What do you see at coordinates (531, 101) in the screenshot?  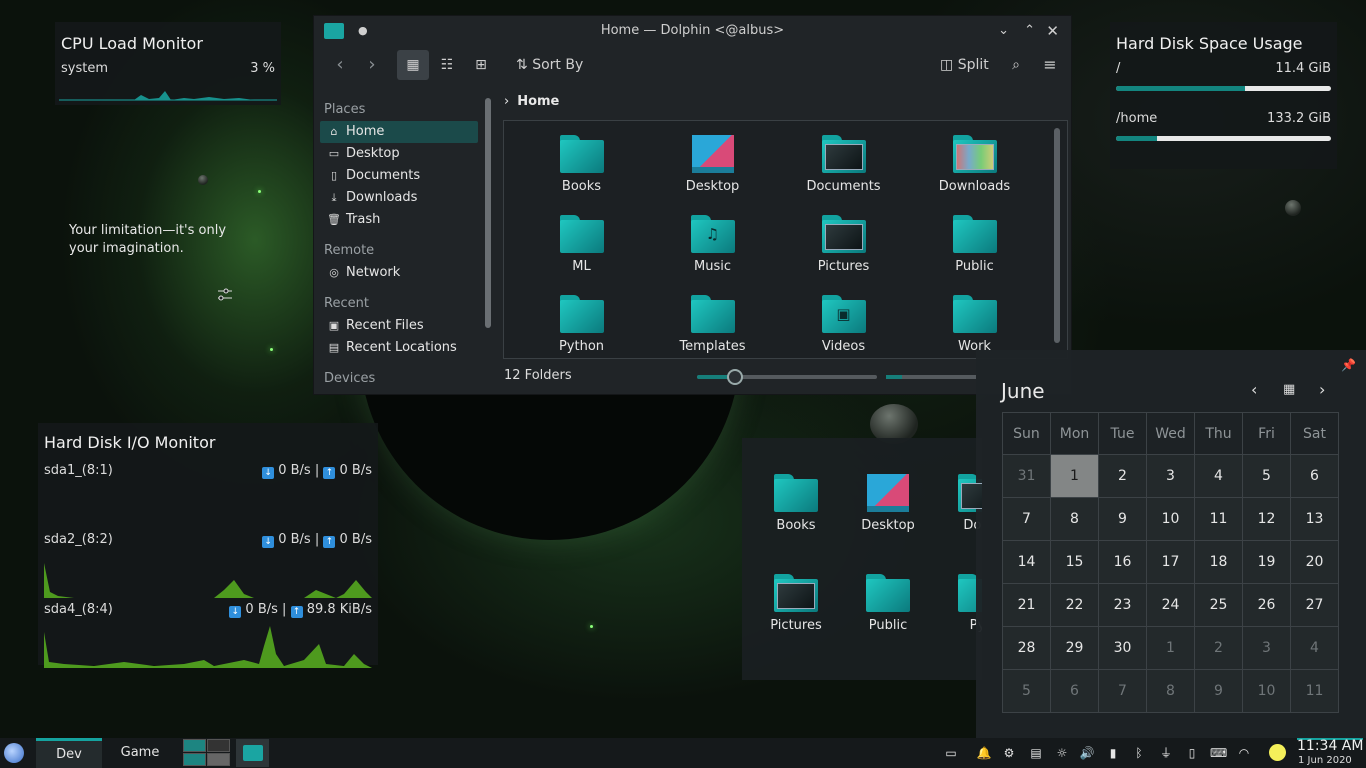 I see `breadcrumb: › Home` at bounding box center [531, 101].